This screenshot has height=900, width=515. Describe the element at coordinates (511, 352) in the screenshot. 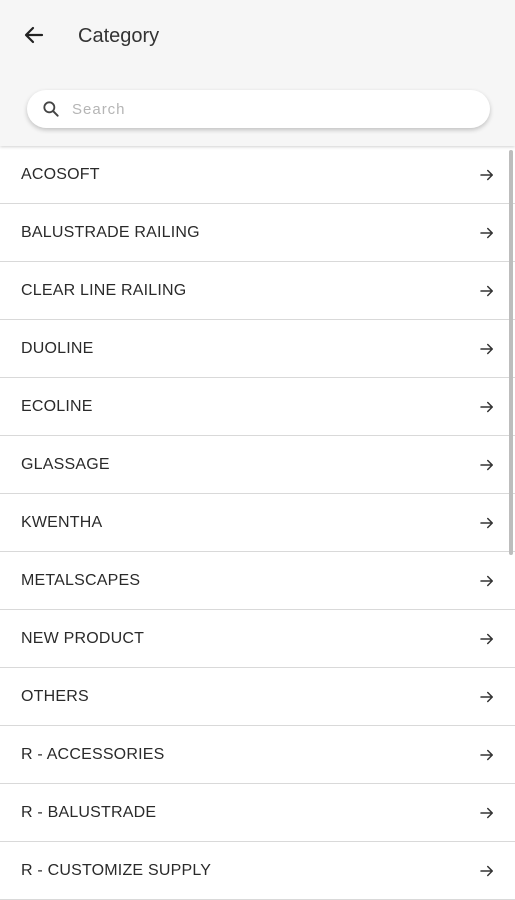

I see `scrollbar` at that location.